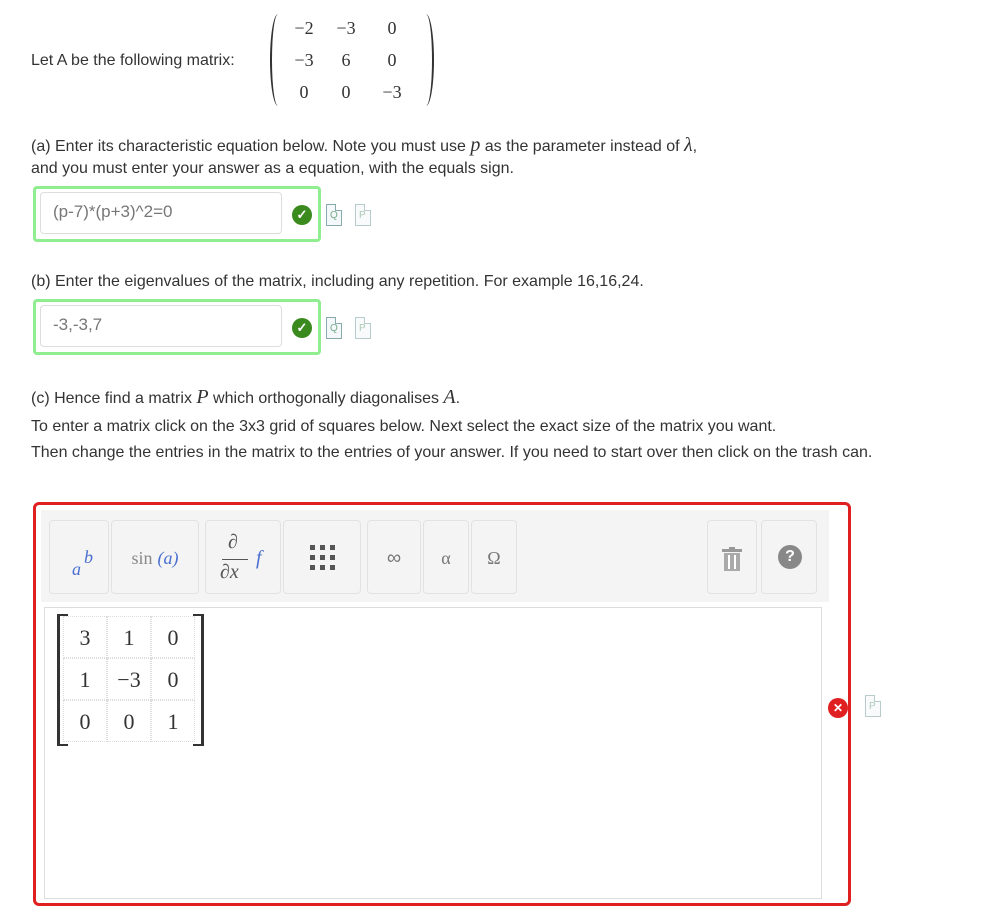 This screenshot has width=1004, height=919. What do you see at coordinates (449, 397) in the screenshot?
I see `matrix-a-symbol: A` at bounding box center [449, 397].